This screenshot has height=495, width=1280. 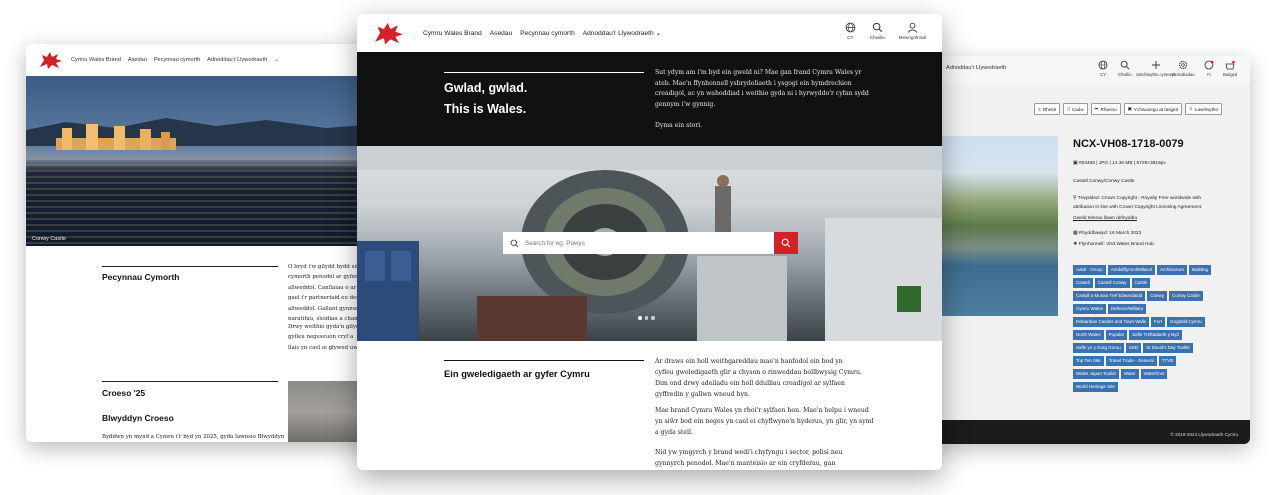 I want to click on tag-chip: Popular, so click(x=1116, y=335).